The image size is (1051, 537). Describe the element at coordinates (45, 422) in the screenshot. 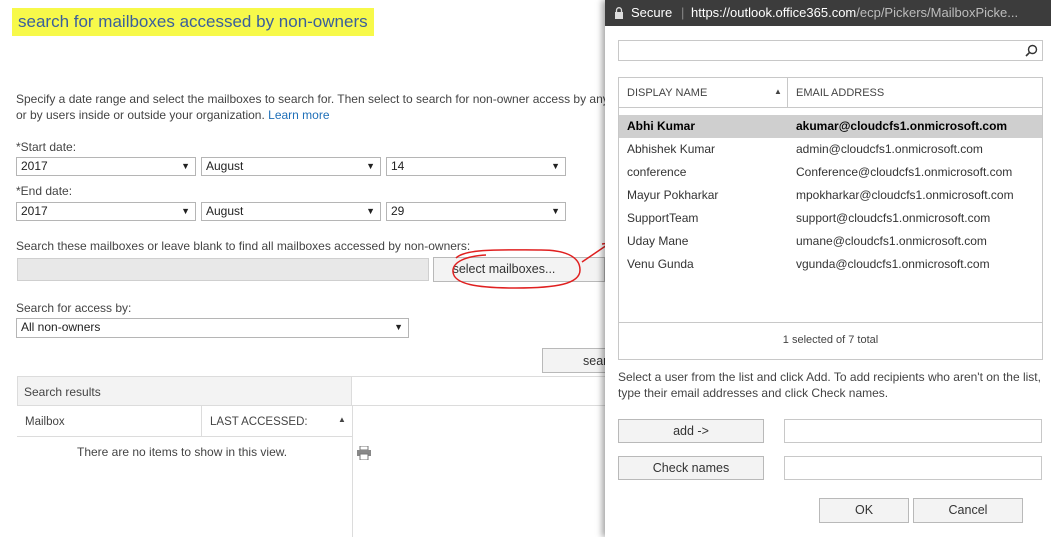

I see `col-mailbox: Mailbox` at that location.